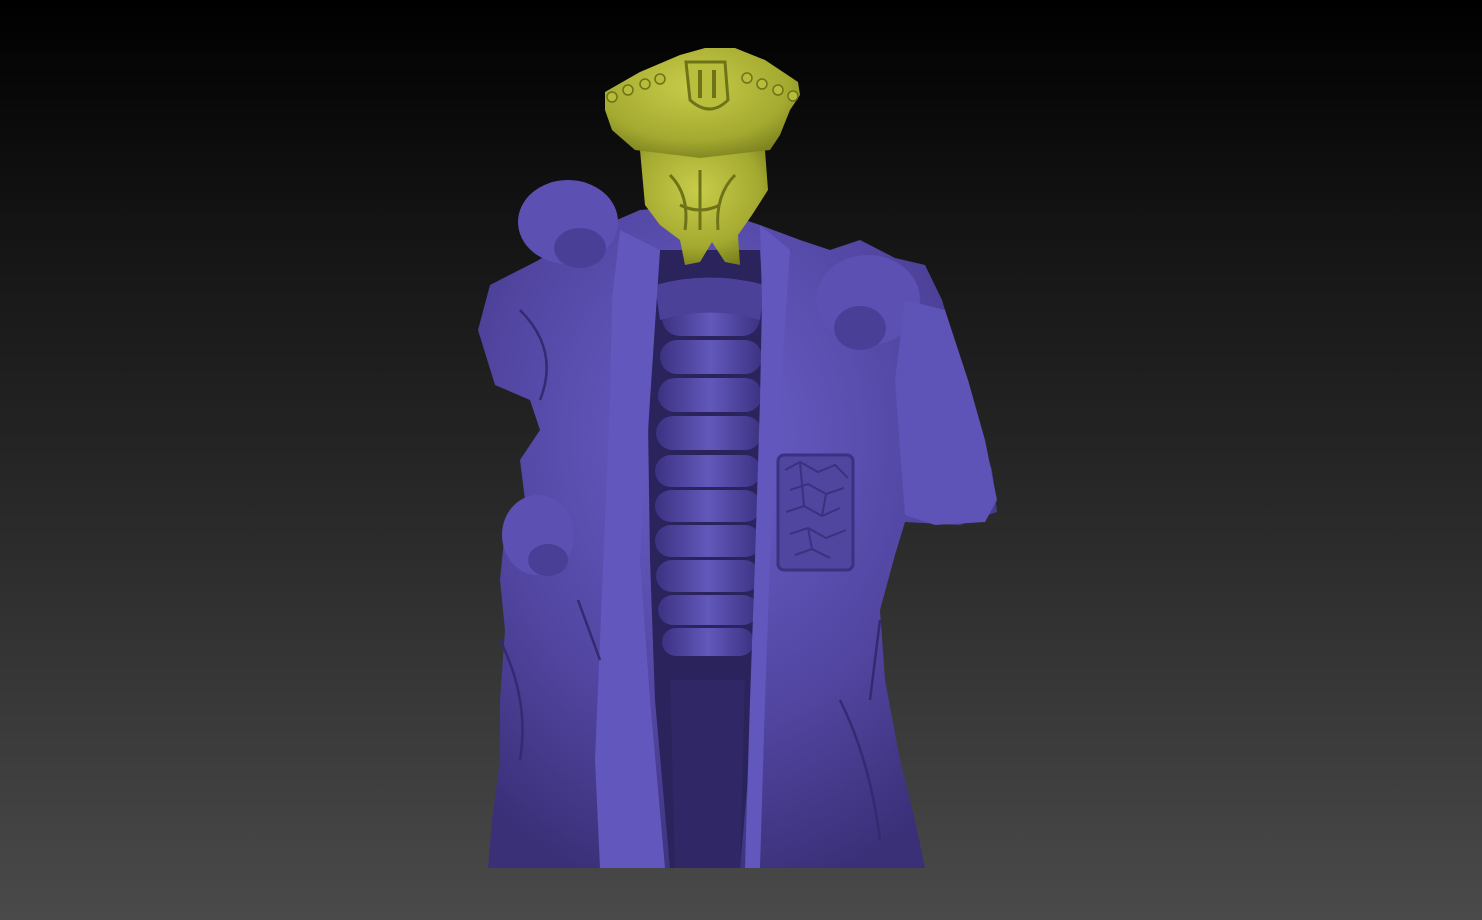 This screenshot has width=1482, height=920. I want to click on legs-shadow, so click(707, 774).